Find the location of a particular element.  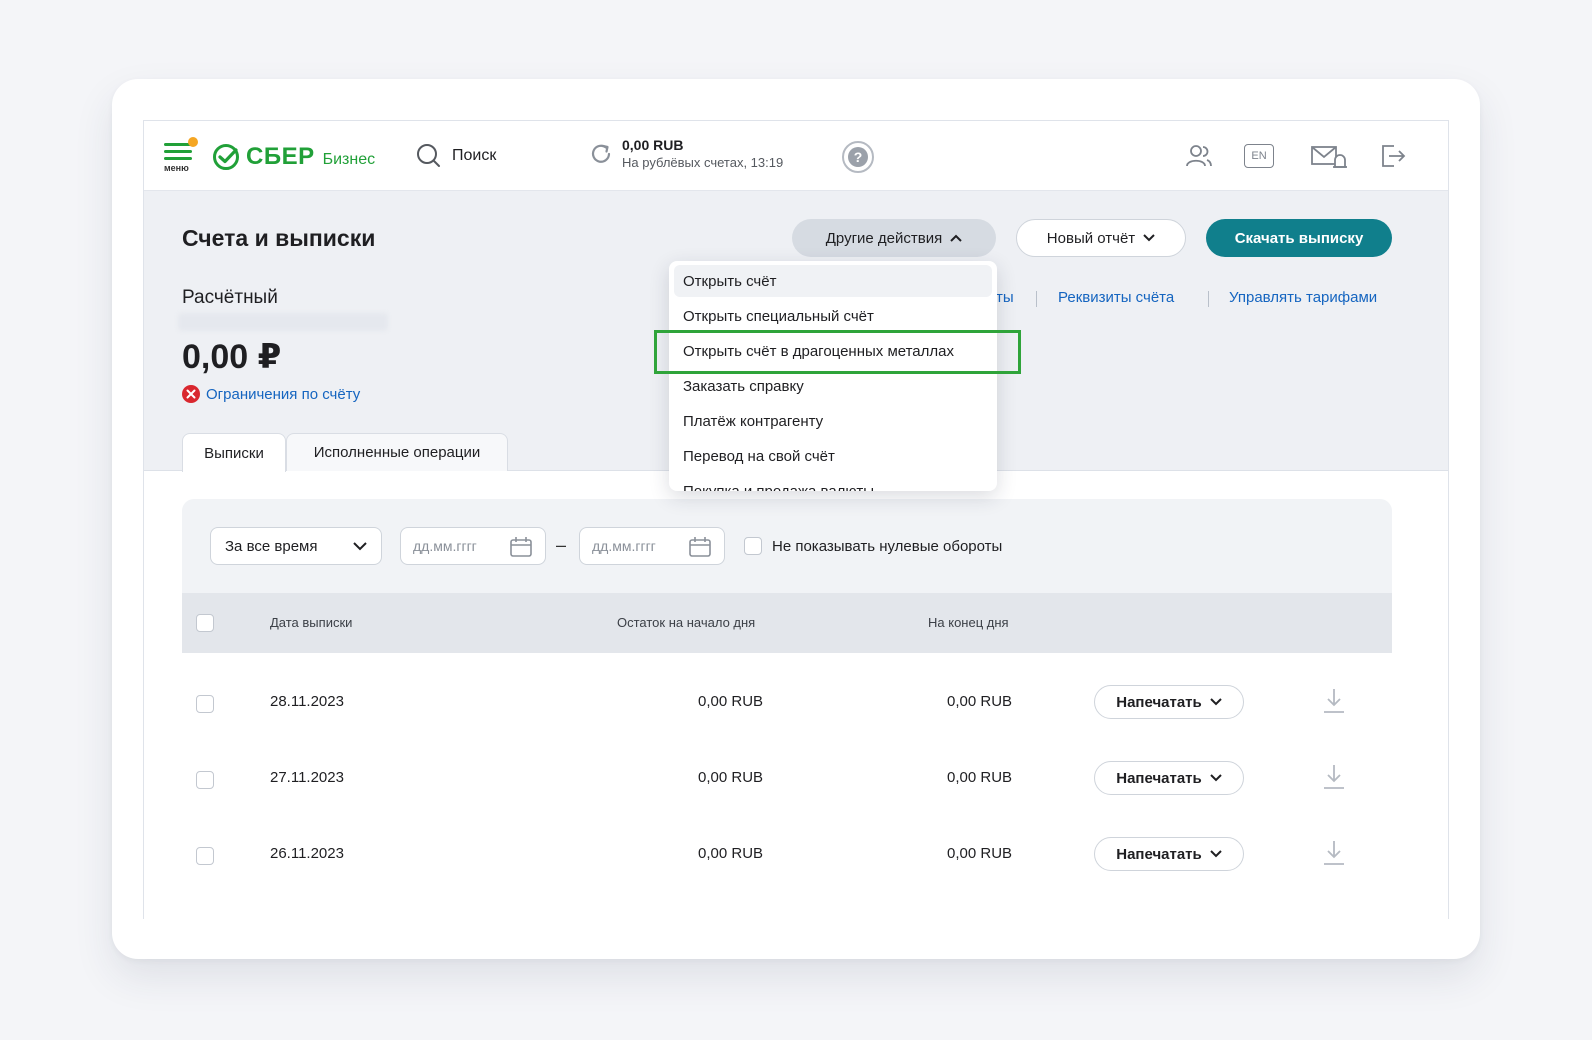

requisites-link: Реквизиты счёта is located at coordinates (1116, 297).